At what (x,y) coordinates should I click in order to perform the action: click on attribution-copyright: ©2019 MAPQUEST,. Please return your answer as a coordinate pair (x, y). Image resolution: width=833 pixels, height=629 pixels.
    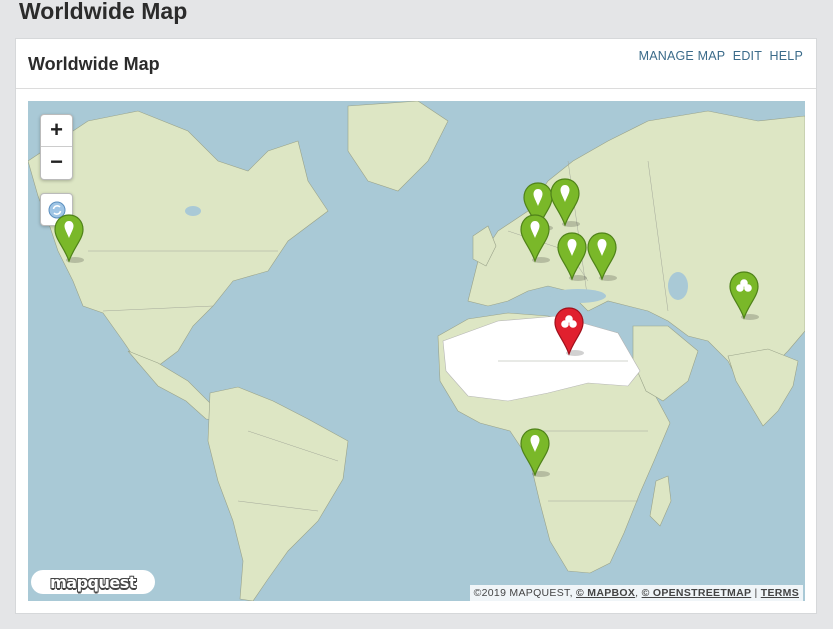
    Looking at the image, I should click on (525, 593).